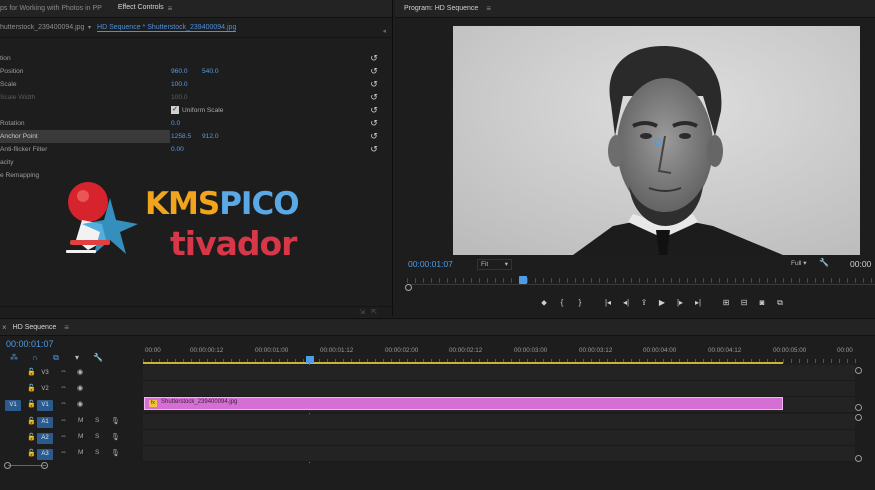 The width and height of the screenshot is (875, 490). Describe the element at coordinates (56, 358) in the screenshot. I see `linked-selection-icon: ⧉` at that location.